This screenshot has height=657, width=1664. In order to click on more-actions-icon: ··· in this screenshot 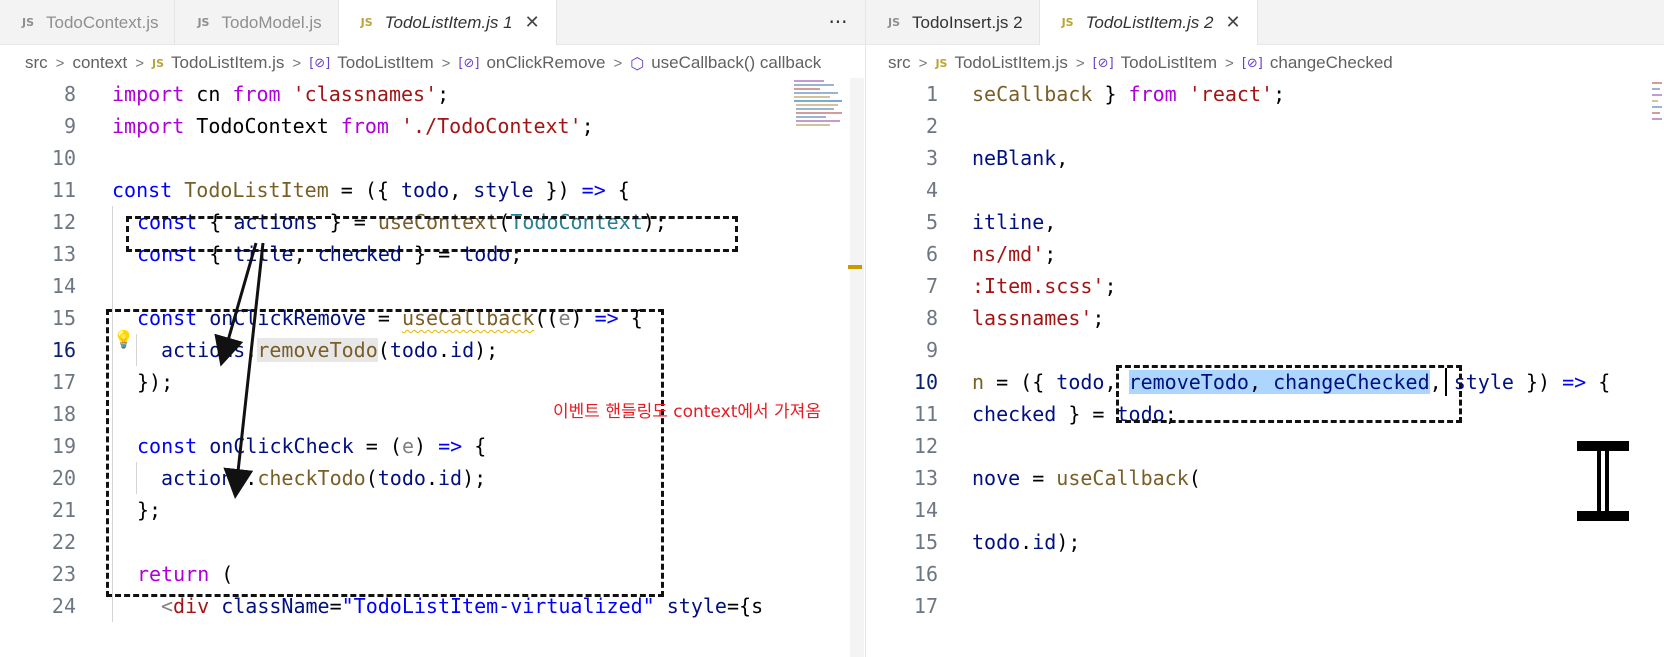, I will do `click(838, 22)`.